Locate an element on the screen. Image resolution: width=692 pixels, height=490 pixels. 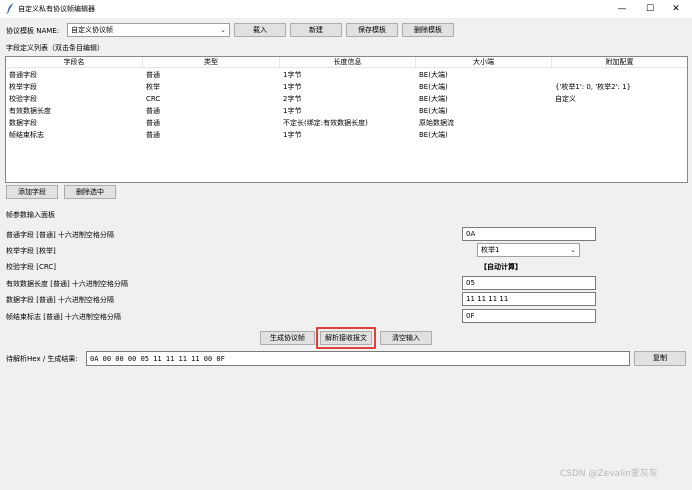
params-panel-title: 帧参数输入面板 is located at coordinates (30, 215).